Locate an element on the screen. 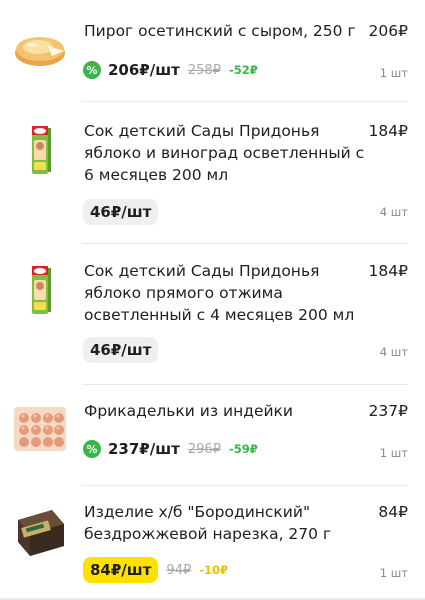 This screenshot has height=600, width=425. old-price: 94₽ is located at coordinates (179, 570).